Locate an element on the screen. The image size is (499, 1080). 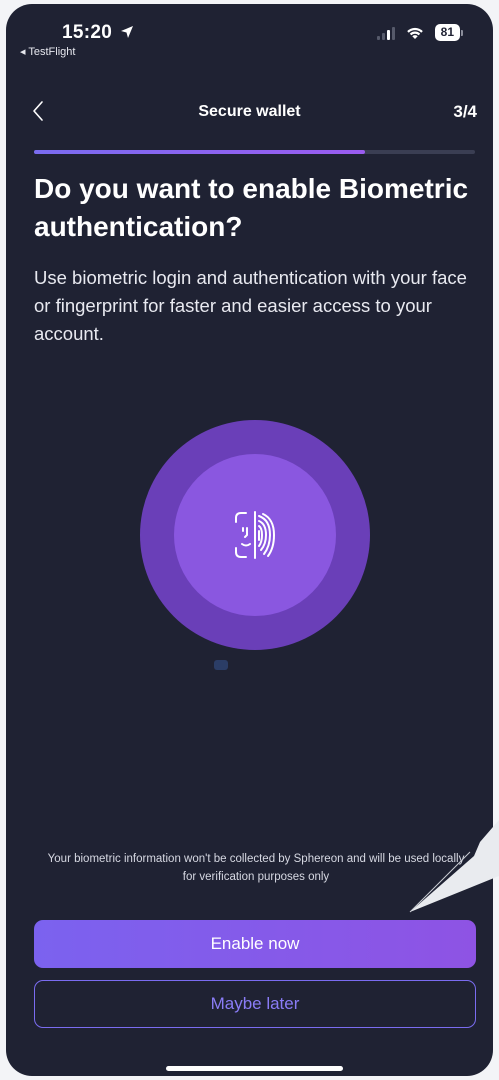
step-counter: 3/4 is located at coordinates (465, 111).